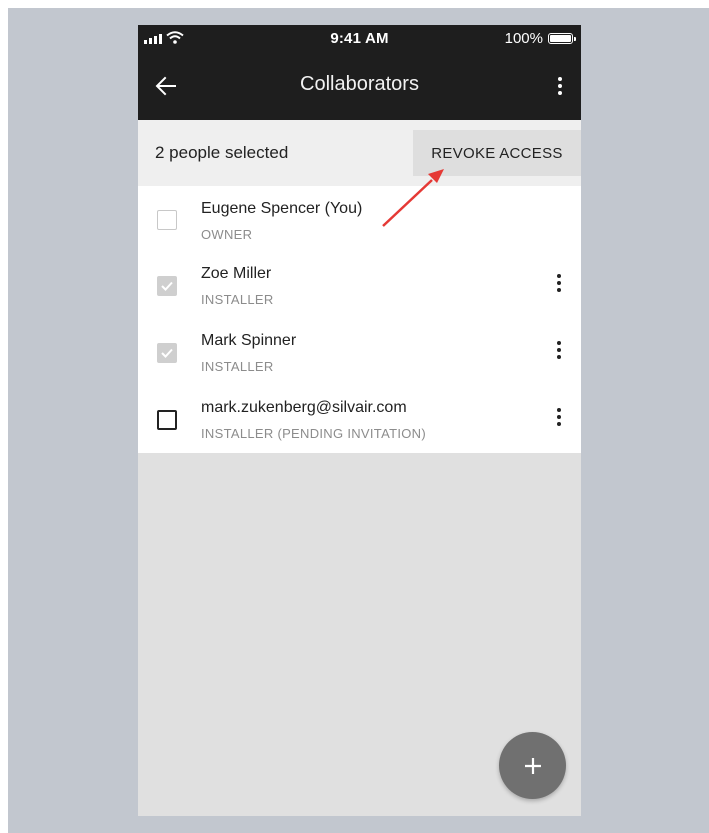 The height and width of the screenshot is (833, 709). I want to click on battery-percent: 100%, so click(523, 38).